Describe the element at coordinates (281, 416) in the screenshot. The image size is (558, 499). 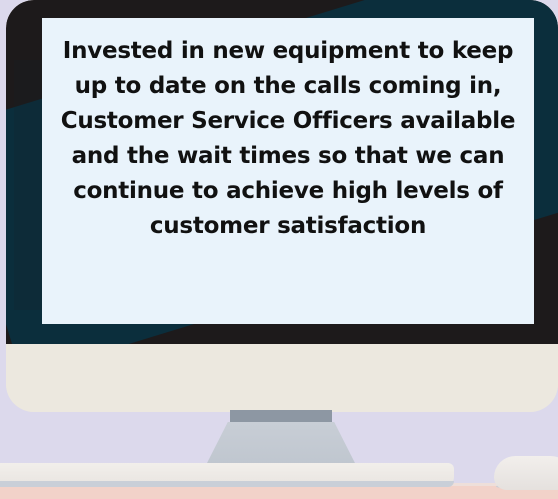
I see `monitor-stand-neck` at that location.